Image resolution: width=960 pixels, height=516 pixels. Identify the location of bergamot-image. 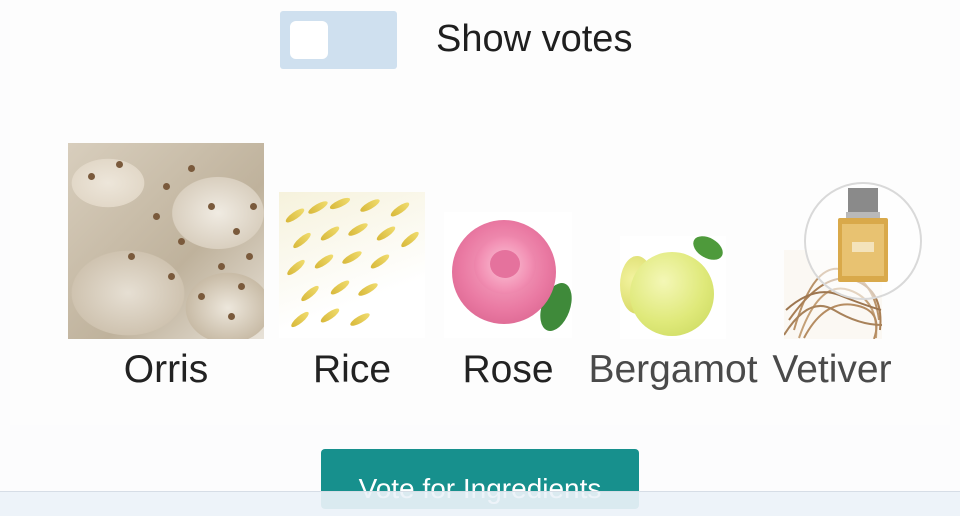
(673, 287).